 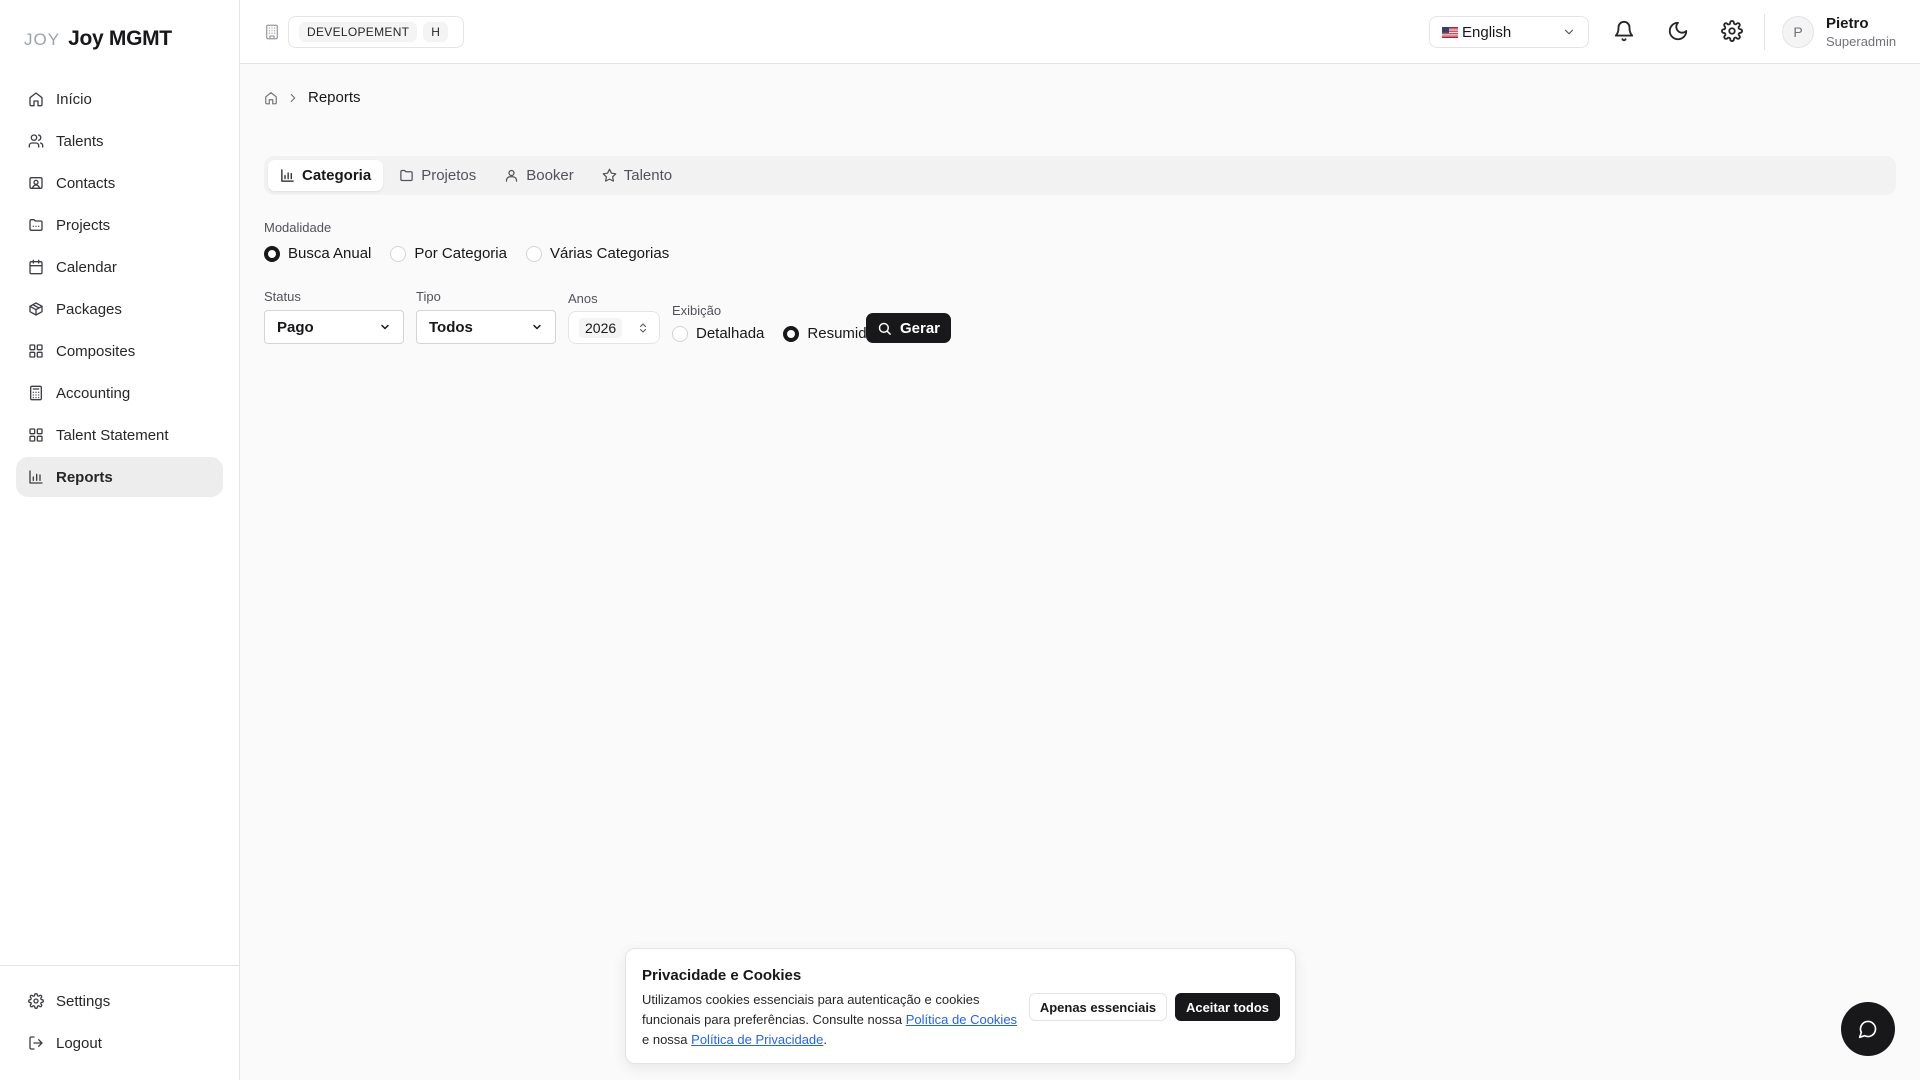 I want to click on accept-all-button: Aceitar todos, so click(x=1227, y=1007).